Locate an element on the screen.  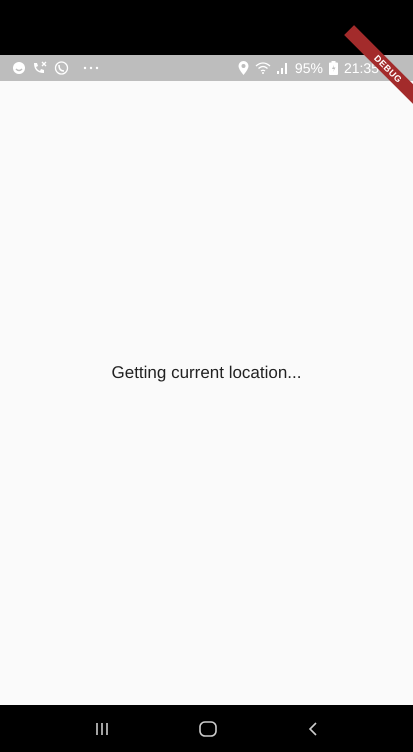
missed-call-icon is located at coordinates (40, 68).